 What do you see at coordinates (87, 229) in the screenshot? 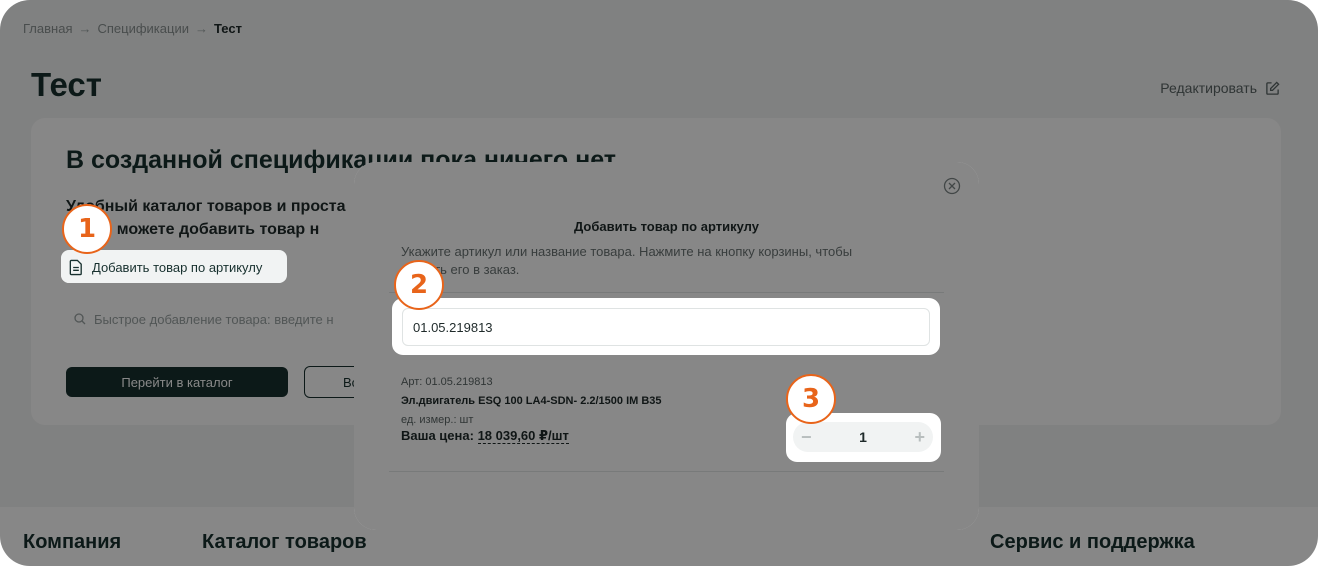
I see `step-badge-1: 1` at bounding box center [87, 229].